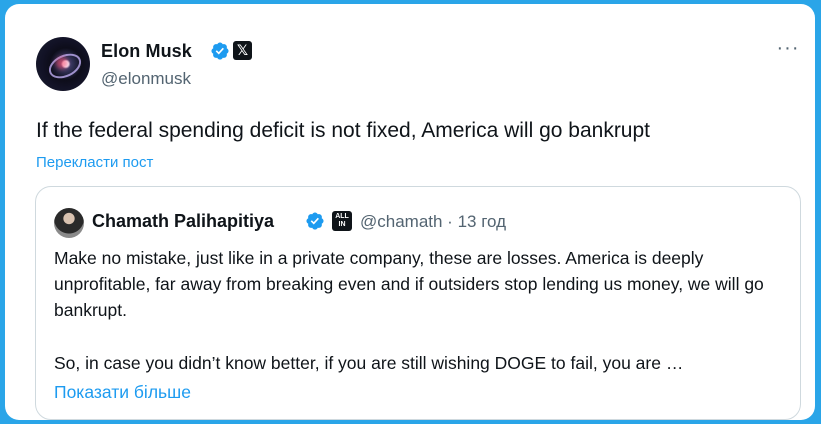  Describe the element at coordinates (94, 162) in the screenshot. I see `translate-post-link: Перекласти пост` at that location.